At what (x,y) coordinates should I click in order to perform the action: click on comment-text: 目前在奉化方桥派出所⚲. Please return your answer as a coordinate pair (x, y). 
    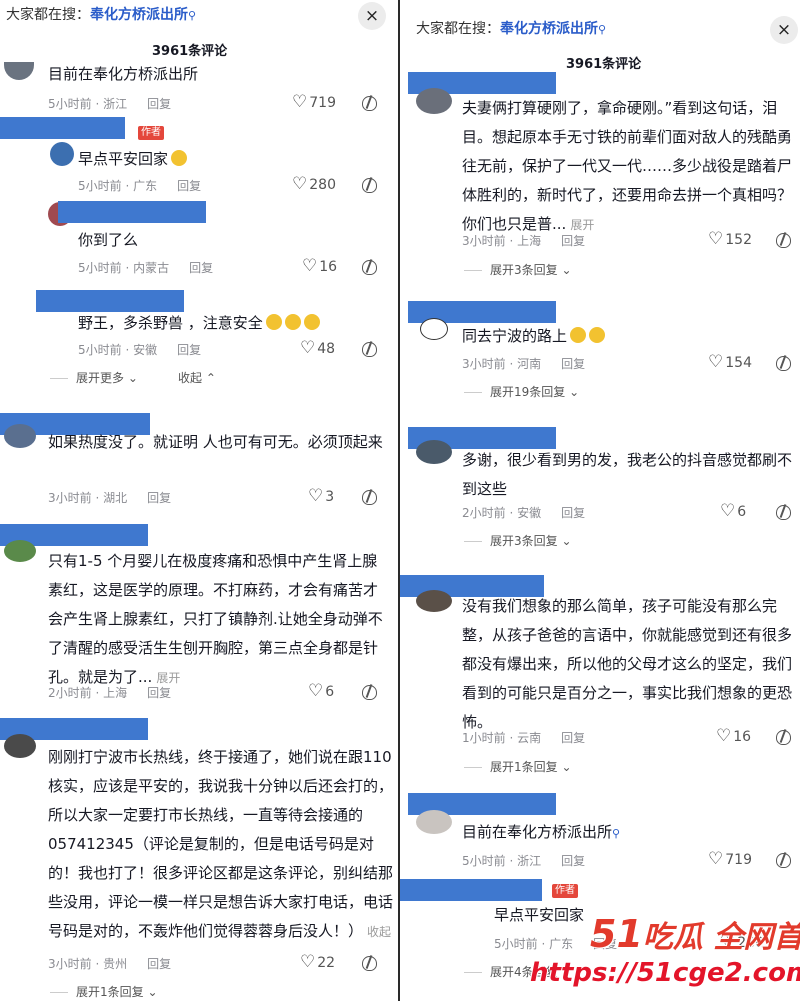
    Looking at the image, I should click on (541, 832).